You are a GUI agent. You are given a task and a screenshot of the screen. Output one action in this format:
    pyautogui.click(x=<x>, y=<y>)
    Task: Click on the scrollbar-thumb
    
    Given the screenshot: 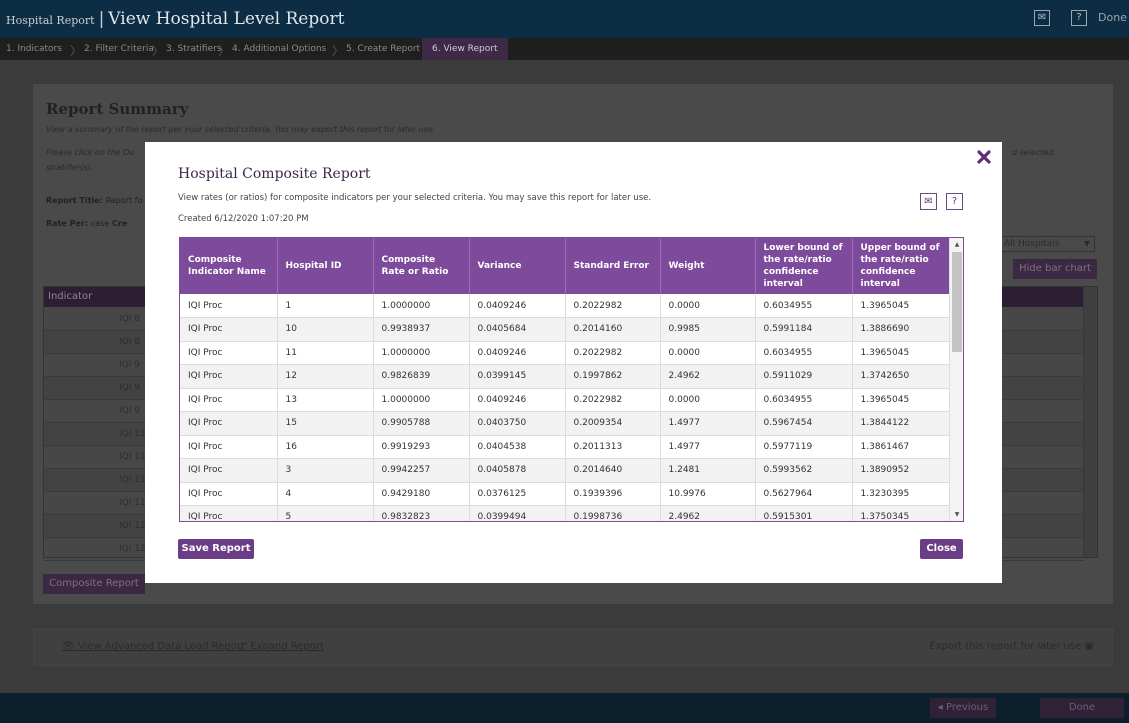 What is the action you would take?
    pyautogui.click(x=957, y=302)
    